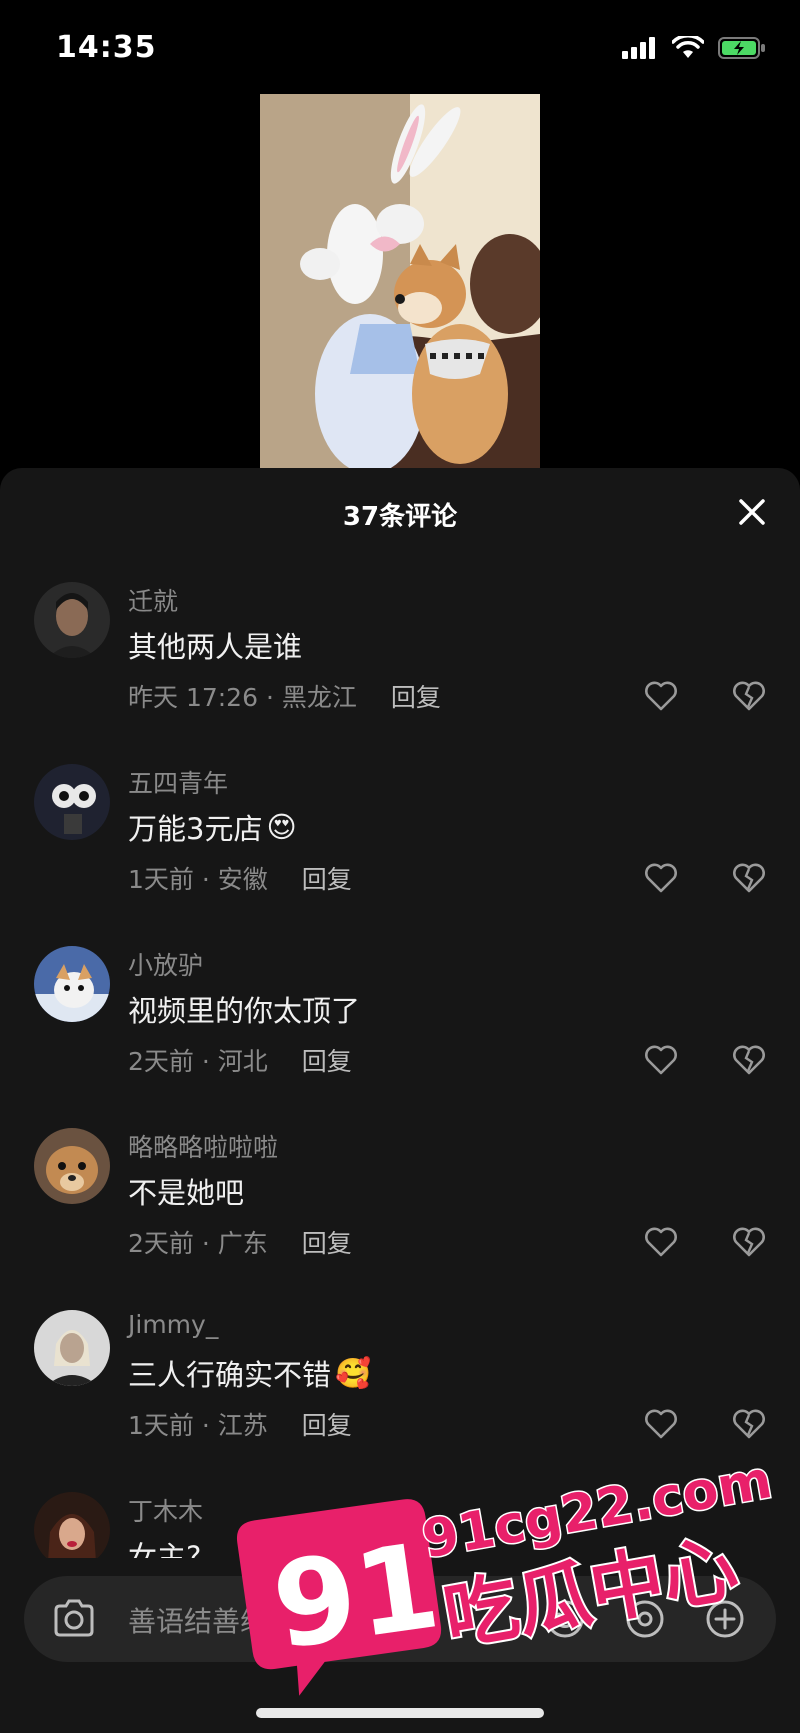 This screenshot has height=1733, width=800. I want to click on watermark-number: 91, so click(356, 1596).